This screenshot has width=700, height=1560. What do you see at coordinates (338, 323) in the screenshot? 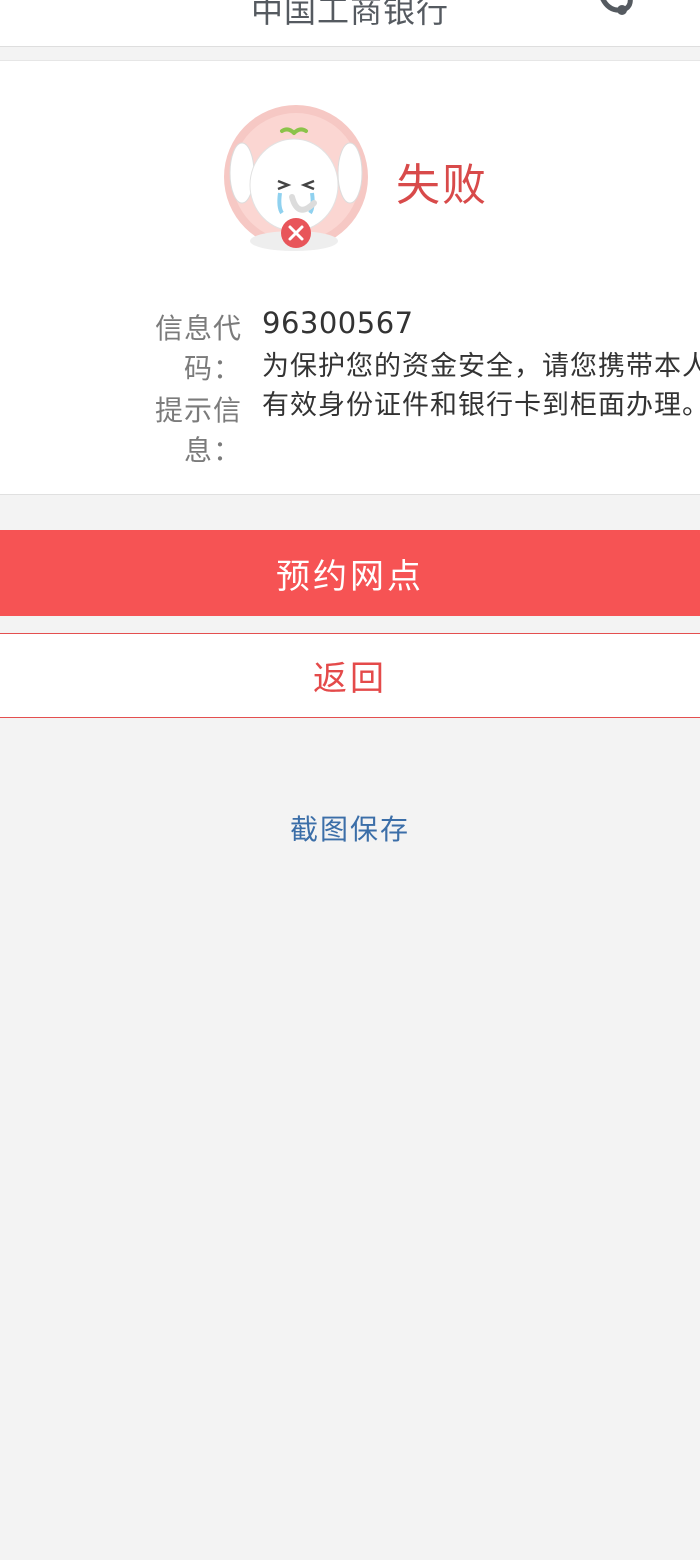
I see `info-code-value: 96300567` at bounding box center [338, 323].